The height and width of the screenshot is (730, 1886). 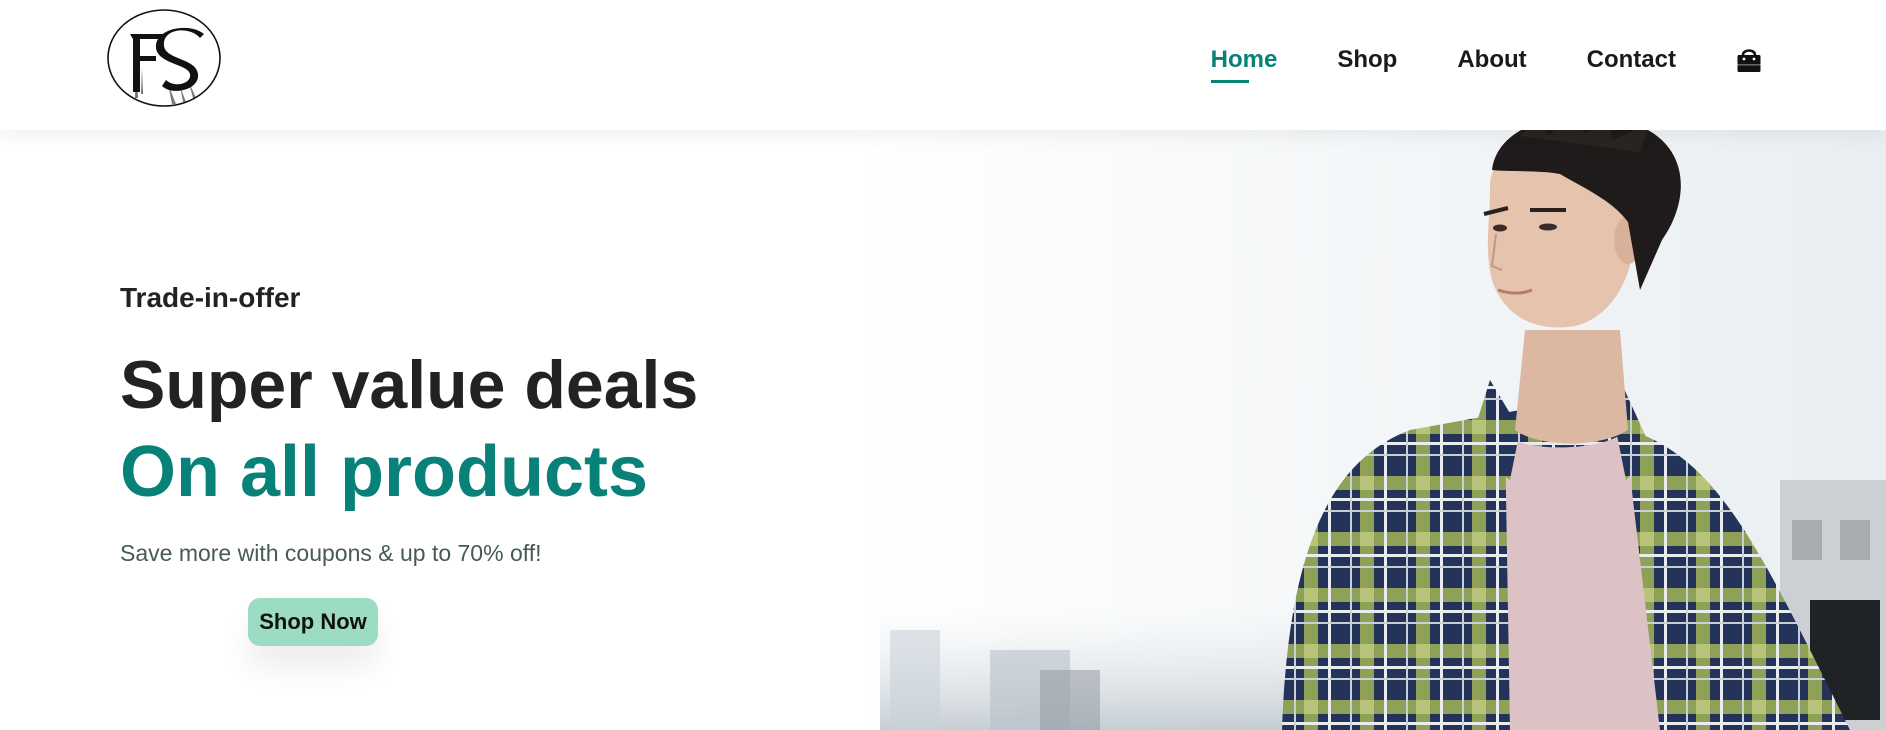 I want to click on logo-emblem-icon, so click(x=164, y=58).